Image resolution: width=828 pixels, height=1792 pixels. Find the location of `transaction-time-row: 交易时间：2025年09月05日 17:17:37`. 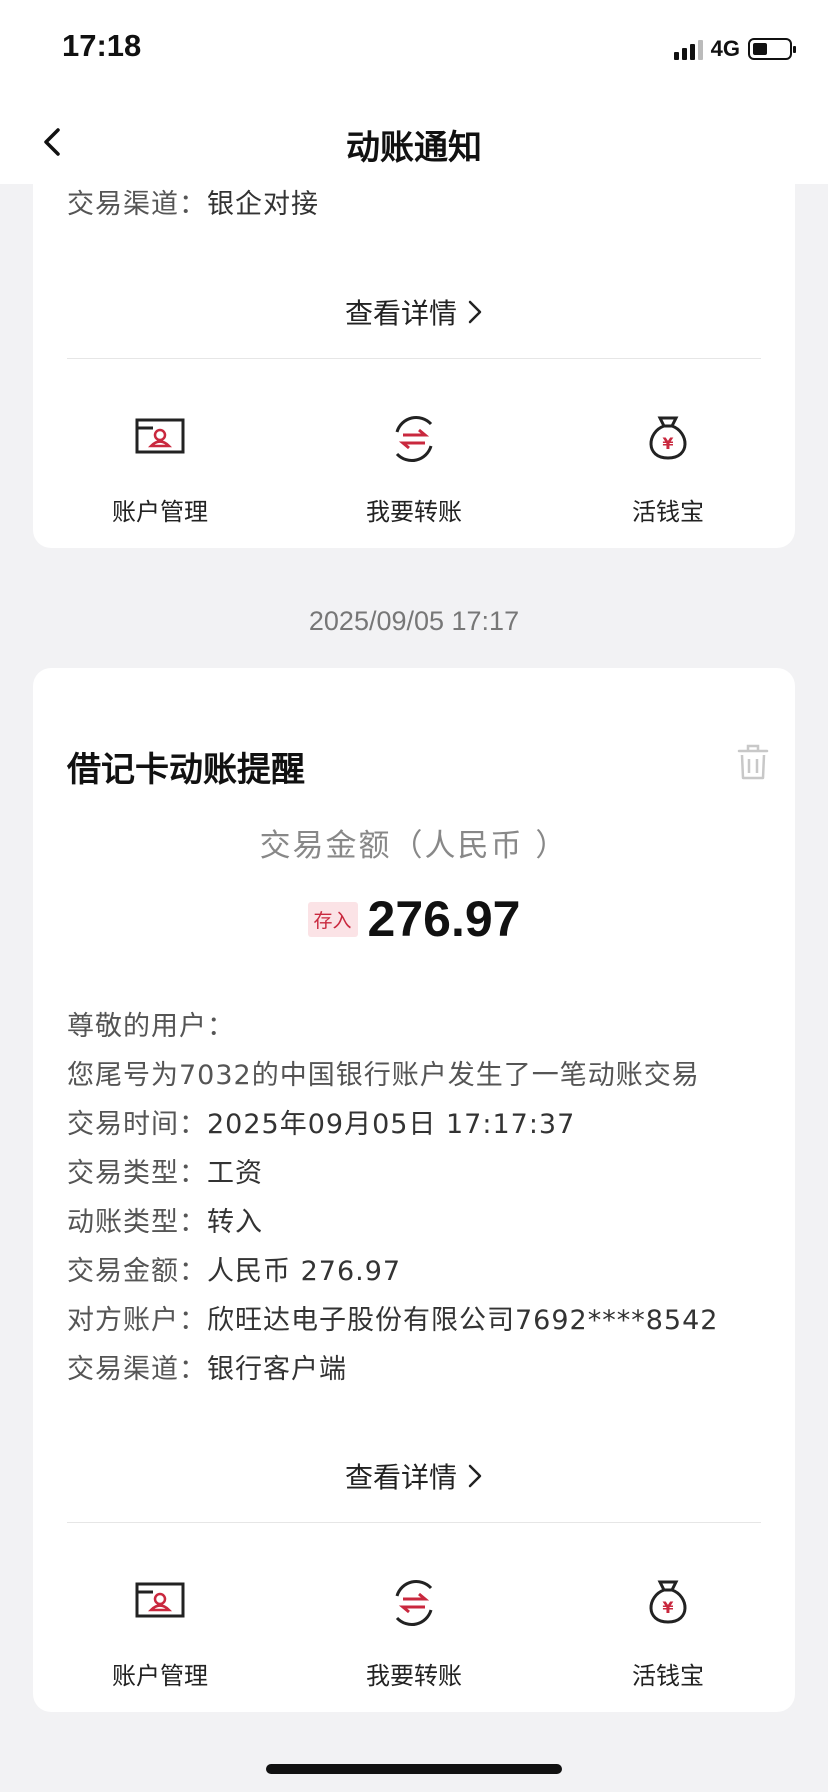

transaction-time-row: 交易时间：2025年09月05日 17:17:37 is located at coordinates (321, 1124).